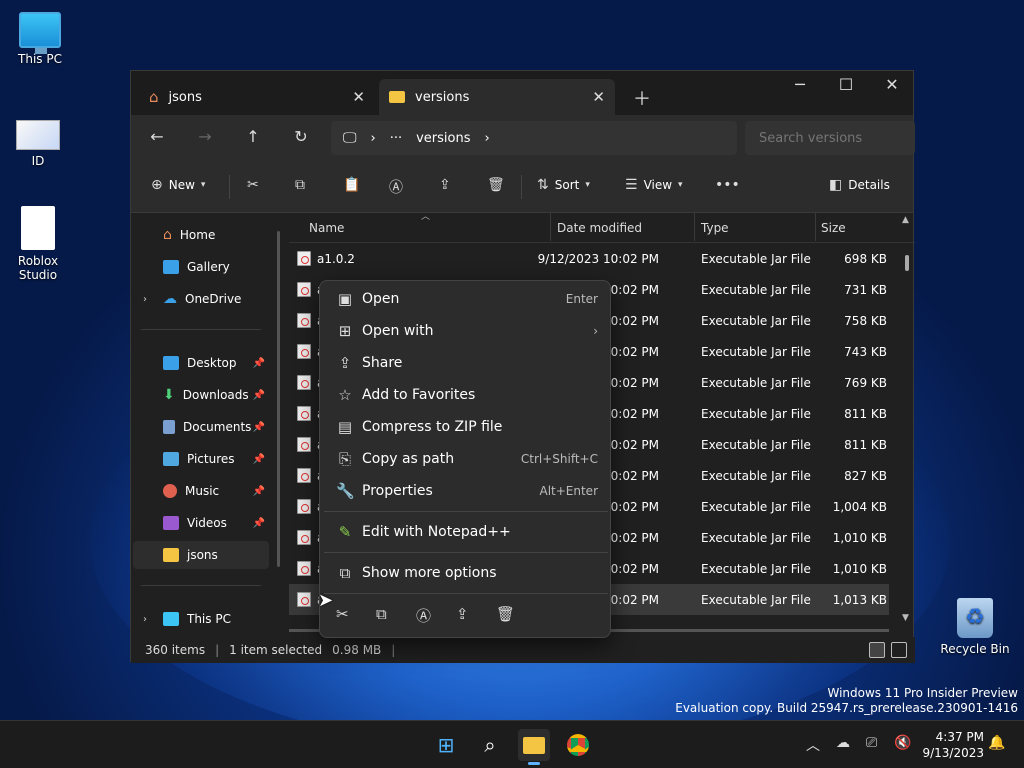 The image size is (1024, 768). I want to click on sidebar-item-jsons: jsons, so click(201, 555).